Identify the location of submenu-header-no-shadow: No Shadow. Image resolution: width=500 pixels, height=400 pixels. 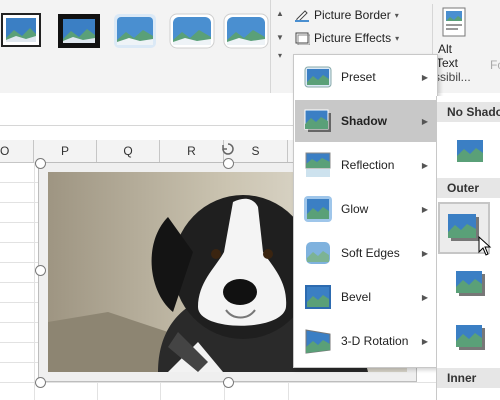
(468, 112).